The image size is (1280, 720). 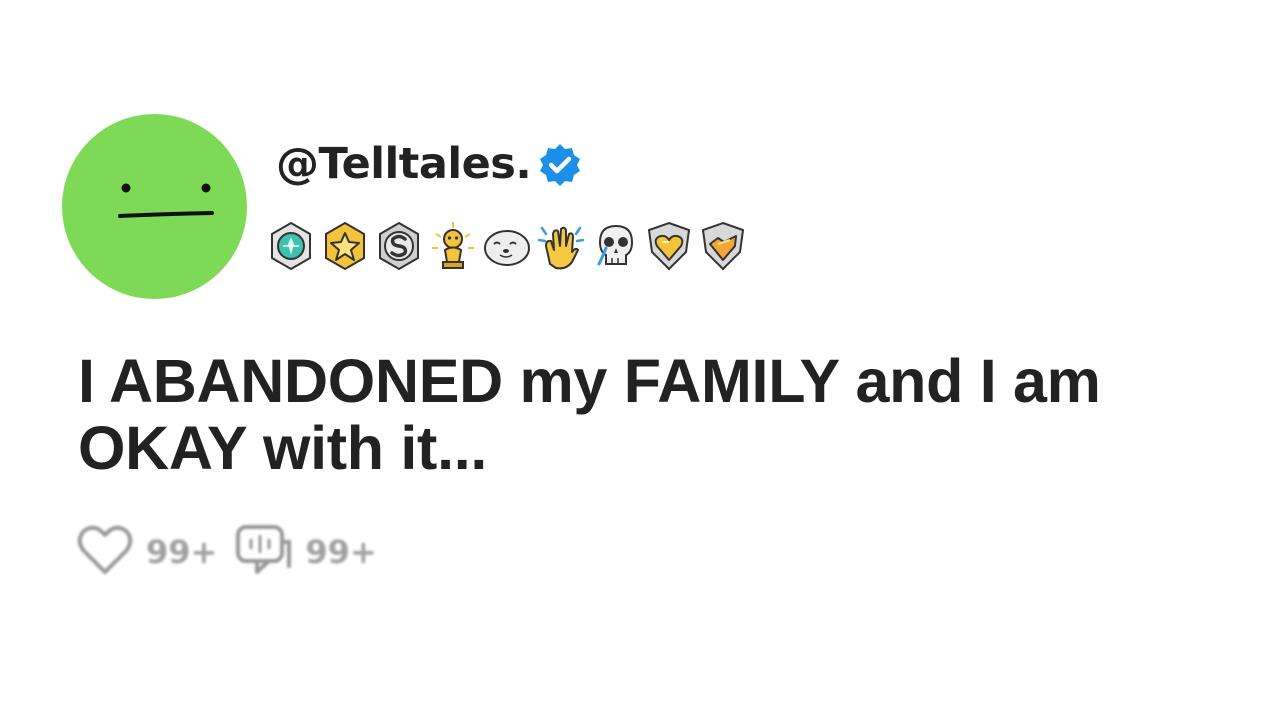 I want to click on gold-heart-shield-icon, so click(x=669, y=246).